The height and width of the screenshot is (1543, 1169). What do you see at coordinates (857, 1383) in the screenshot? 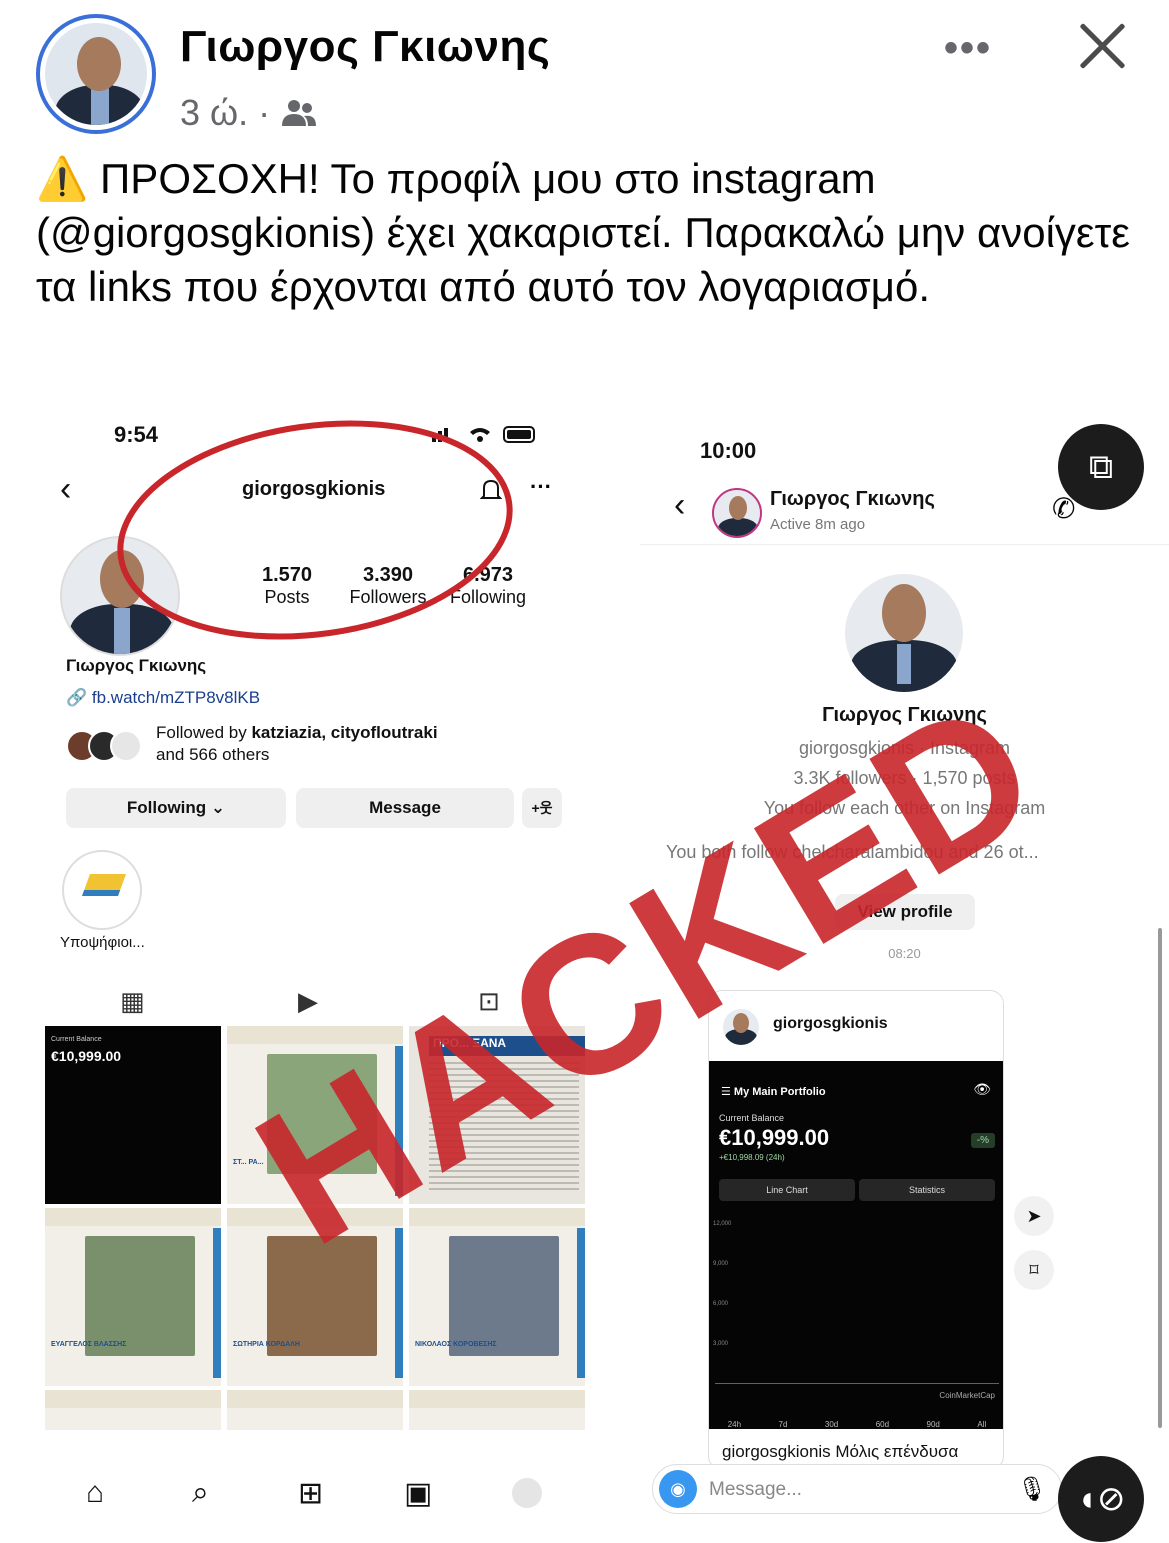
I see `chart-baseline` at bounding box center [857, 1383].